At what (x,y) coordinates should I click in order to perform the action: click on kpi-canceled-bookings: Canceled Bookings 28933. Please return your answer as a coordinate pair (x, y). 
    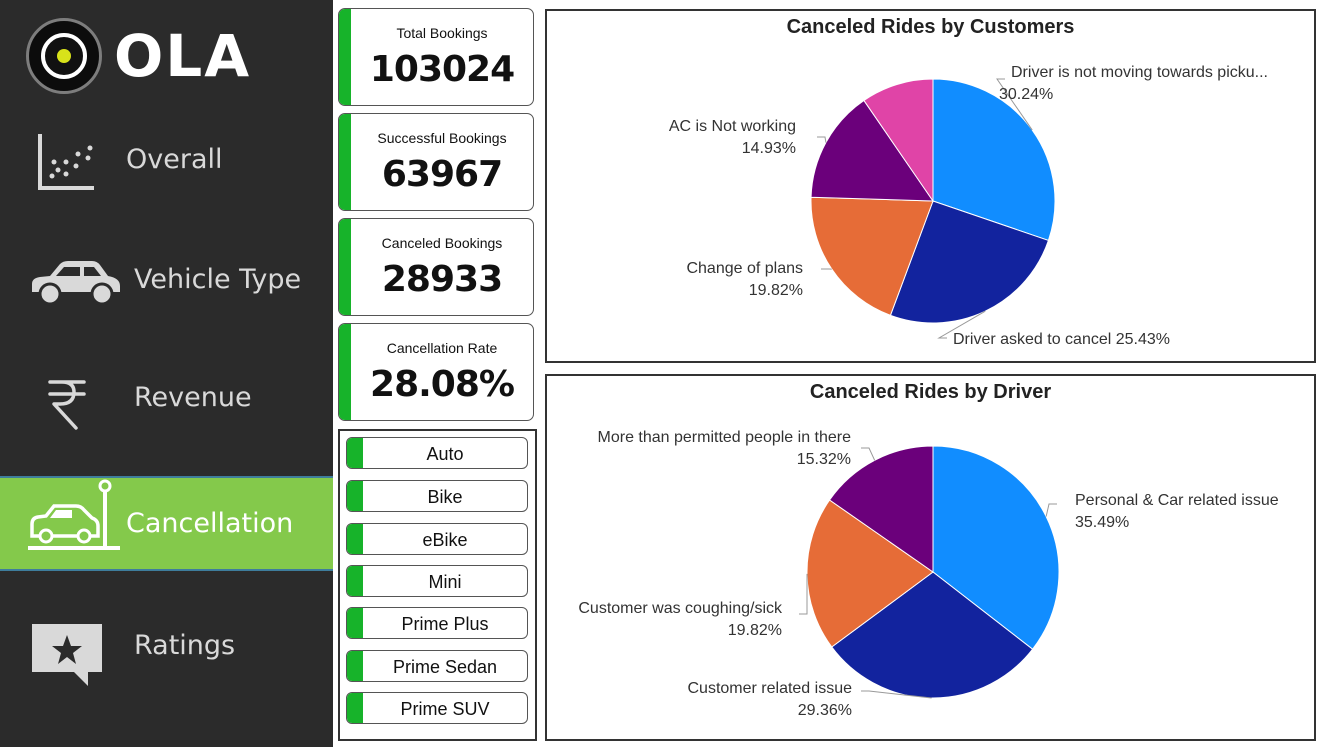
    Looking at the image, I should click on (436, 267).